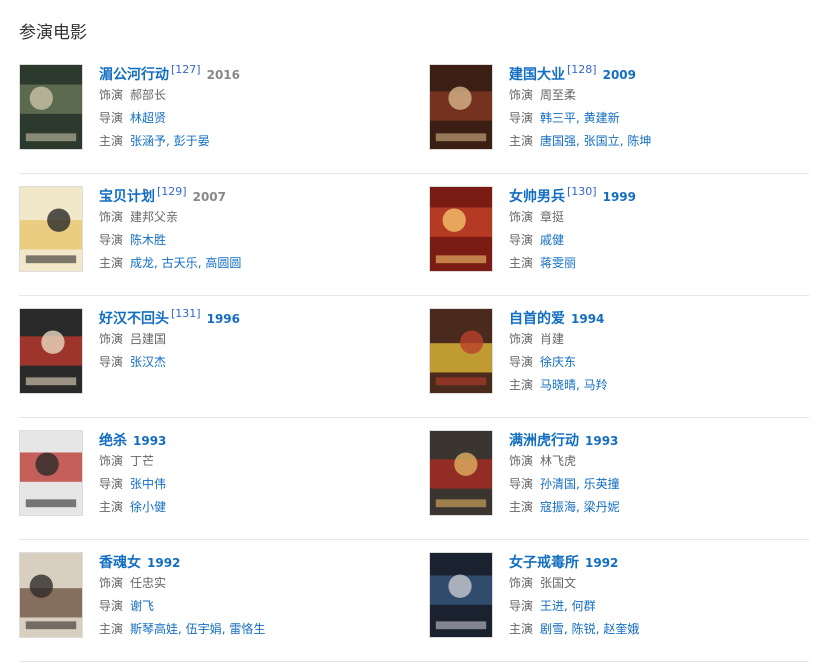 The image size is (822, 662). I want to click on movie-title-link: 女帅男兵, so click(537, 197).